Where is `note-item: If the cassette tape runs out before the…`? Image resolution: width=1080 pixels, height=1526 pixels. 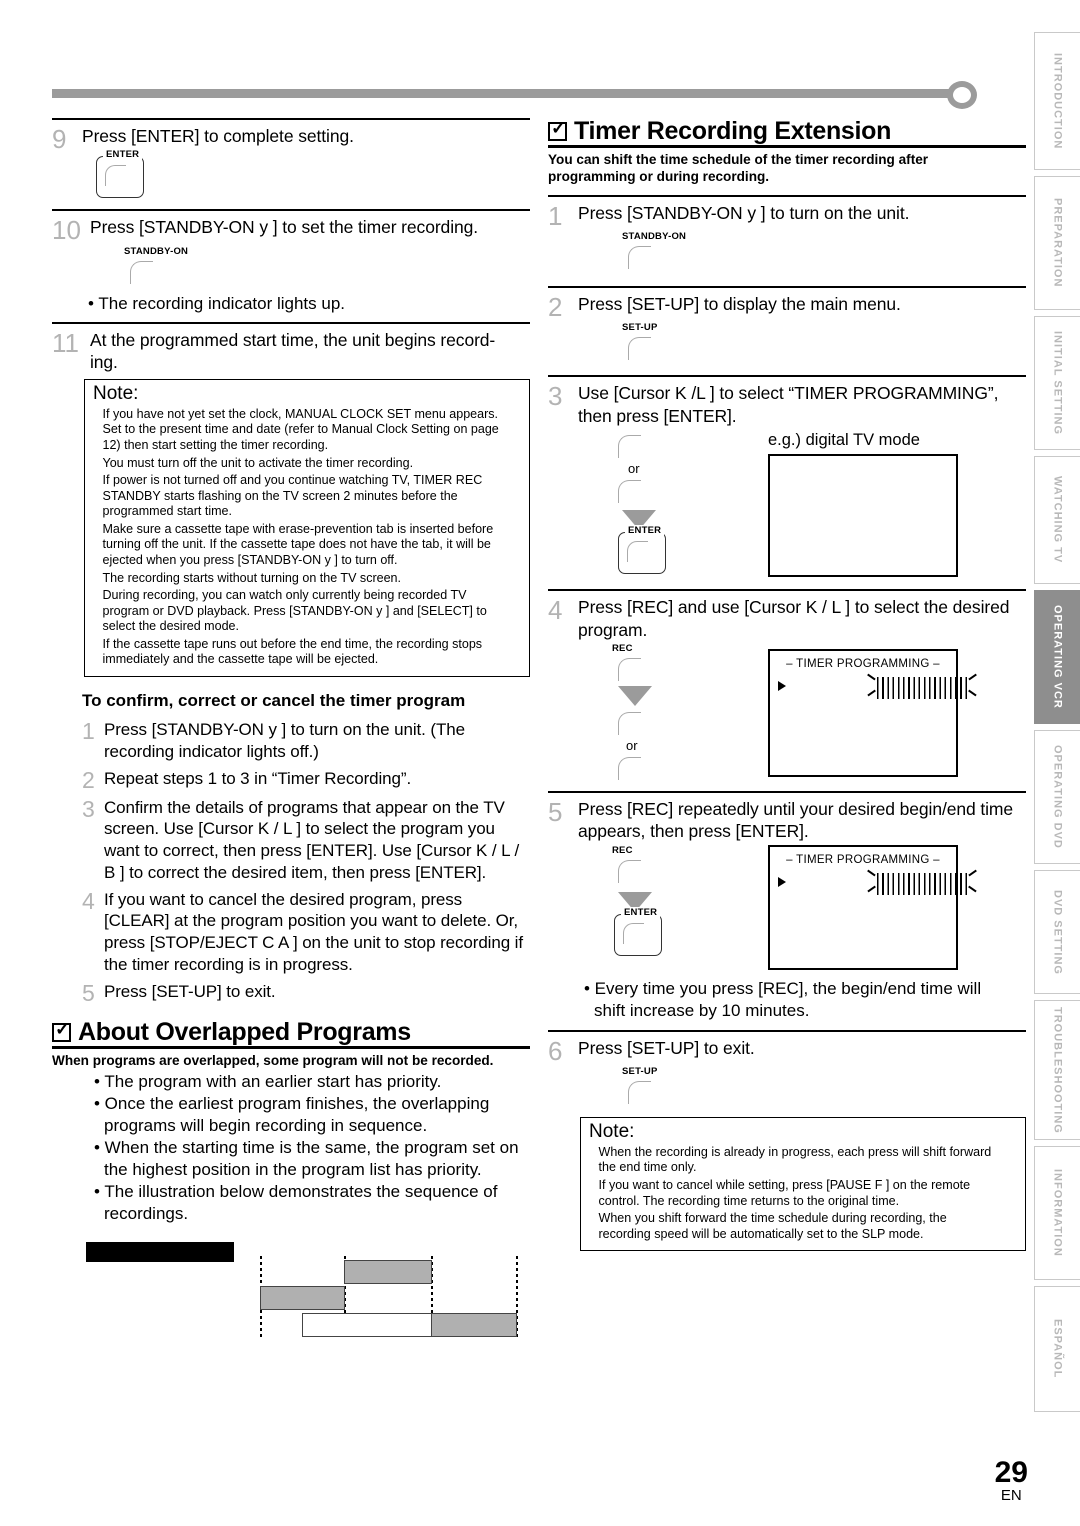
note-item: If the cassette tape runs out before the… is located at coordinates (292, 651).